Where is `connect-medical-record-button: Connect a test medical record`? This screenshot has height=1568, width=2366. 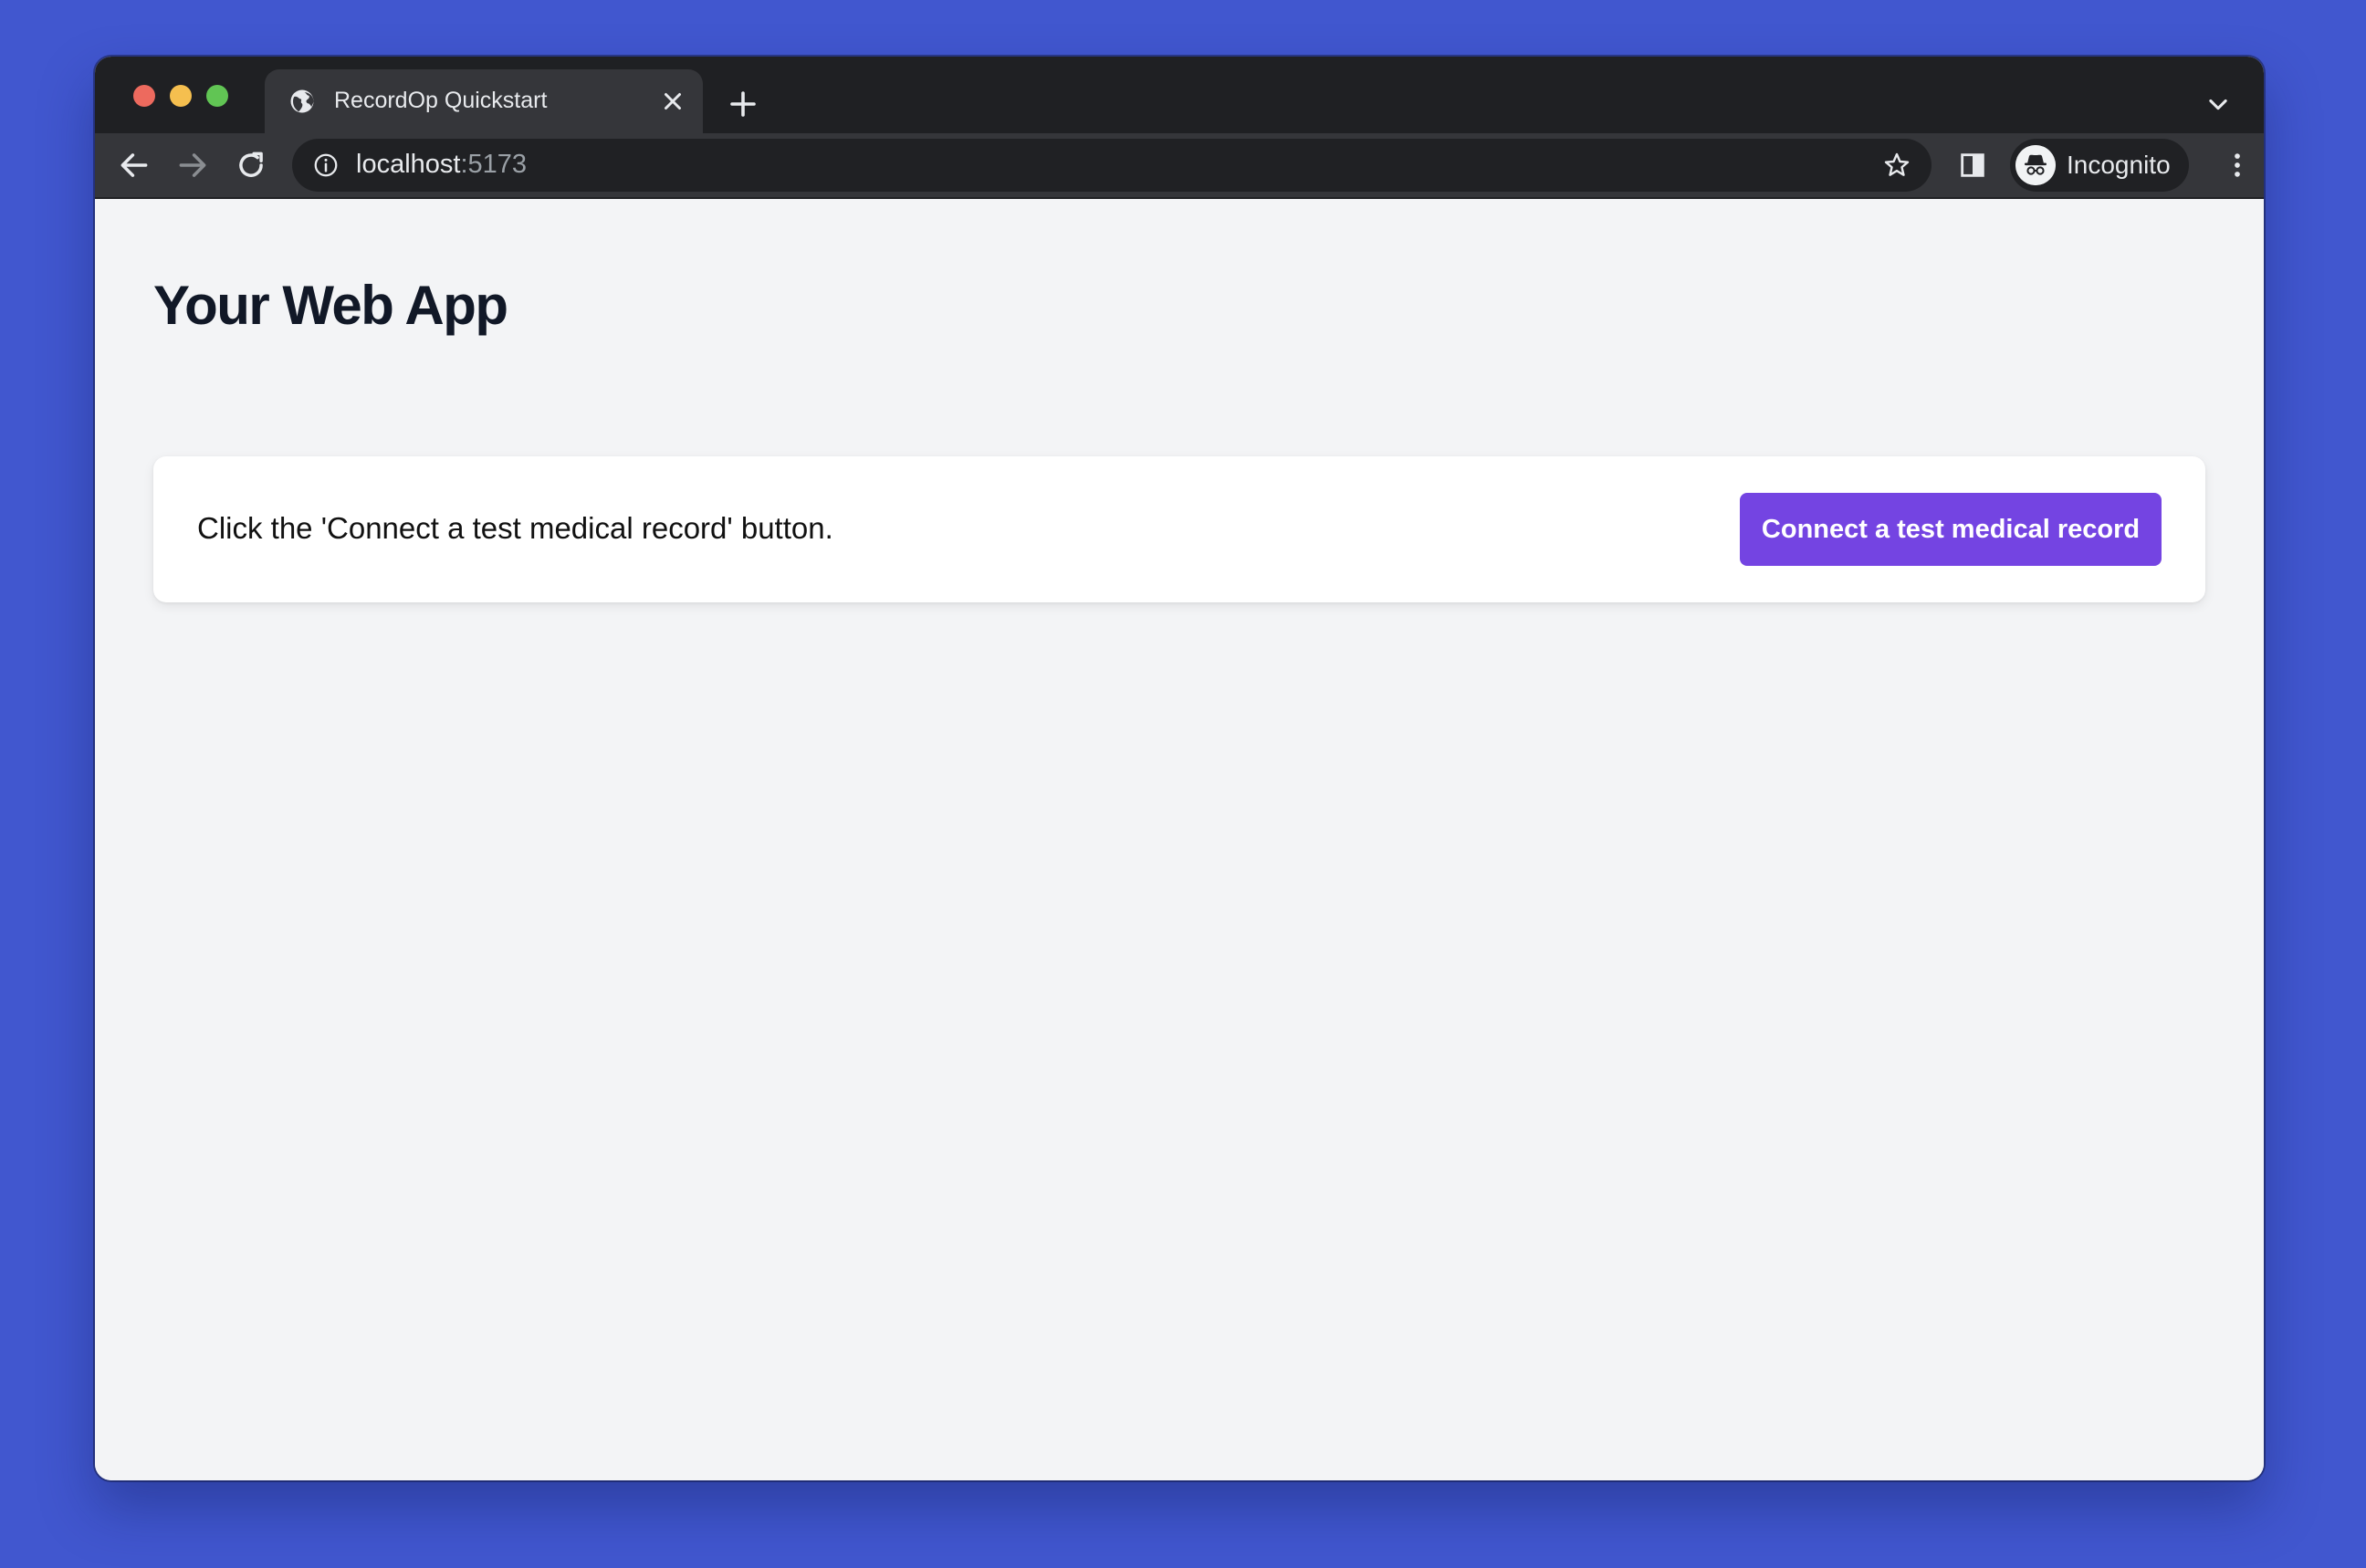 connect-medical-record-button: Connect a test medical record is located at coordinates (1951, 529).